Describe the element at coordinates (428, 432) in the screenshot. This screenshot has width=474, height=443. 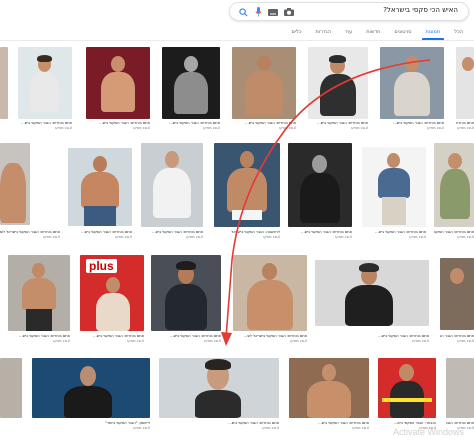
I see `windows-watermark: Activate Windows` at that location.